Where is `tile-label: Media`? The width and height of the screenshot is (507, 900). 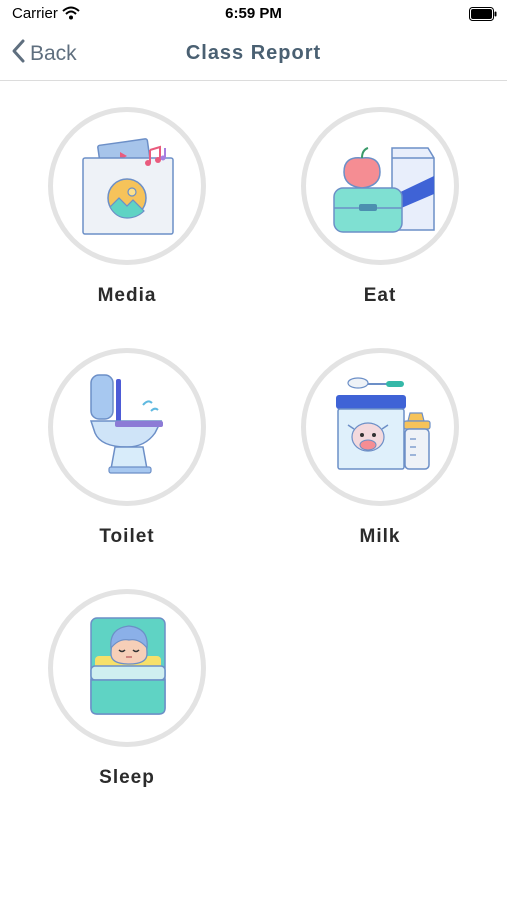 tile-label: Media is located at coordinates (127, 295).